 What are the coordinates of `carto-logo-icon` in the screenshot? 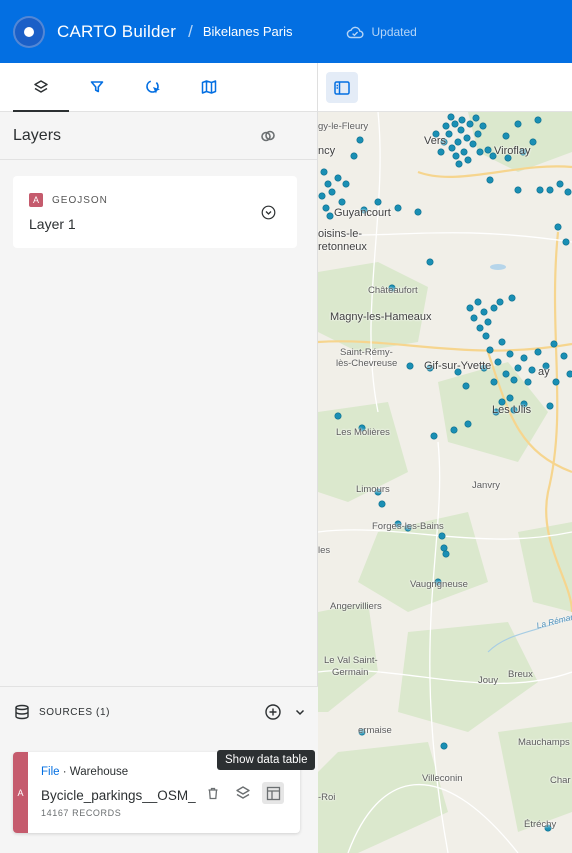 It's located at (29, 31).